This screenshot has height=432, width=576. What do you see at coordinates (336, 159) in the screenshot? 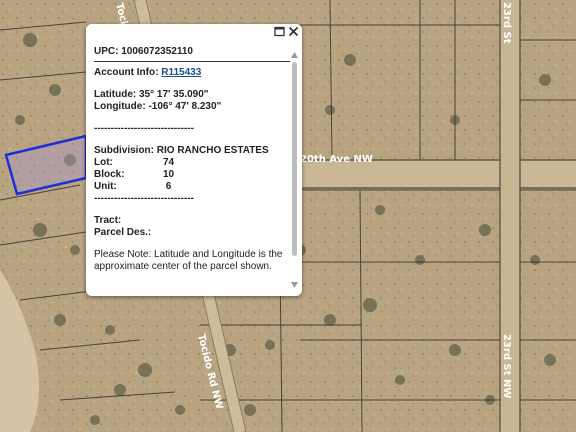
I see `road-label-20th-ave: 20th Ave NW` at bounding box center [336, 159].